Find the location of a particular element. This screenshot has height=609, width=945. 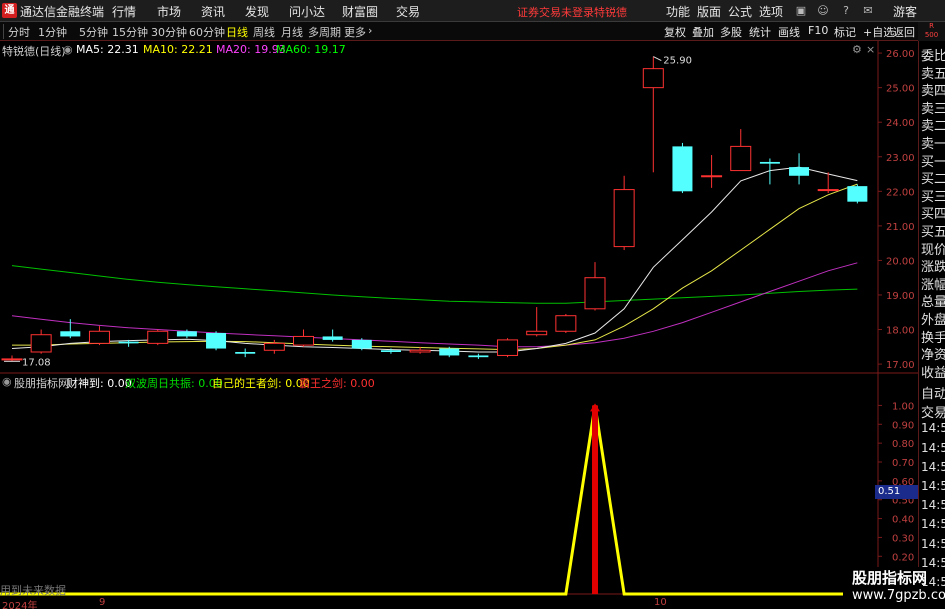

quote-label: 外盘 is located at coordinates (933, 320).